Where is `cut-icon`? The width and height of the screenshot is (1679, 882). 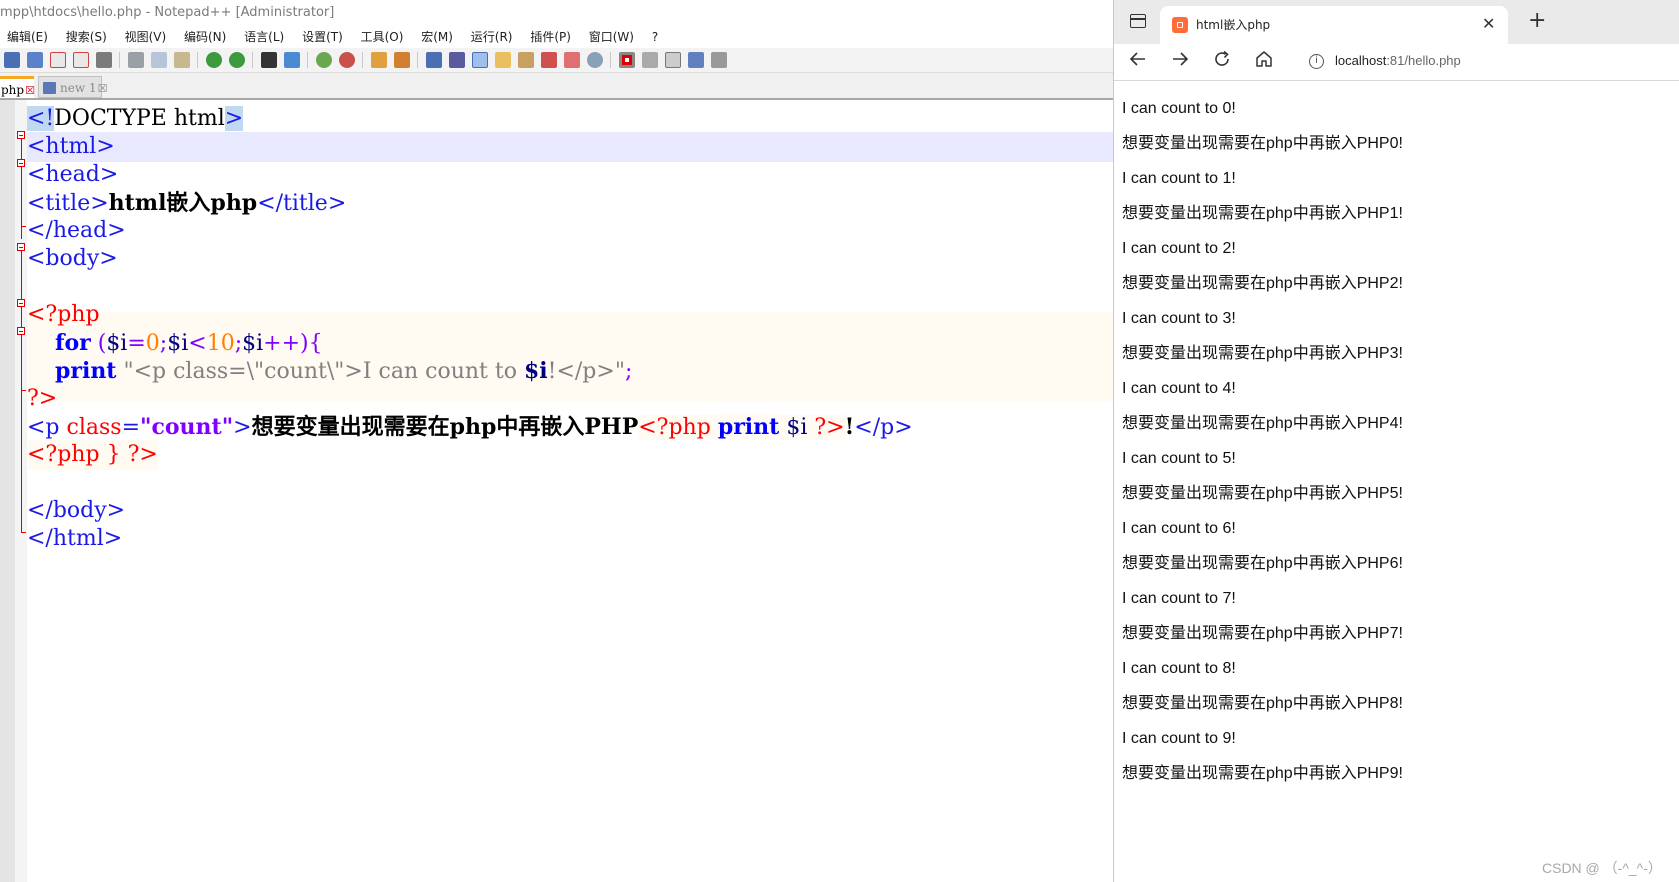
cut-icon is located at coordinates (136, 60).